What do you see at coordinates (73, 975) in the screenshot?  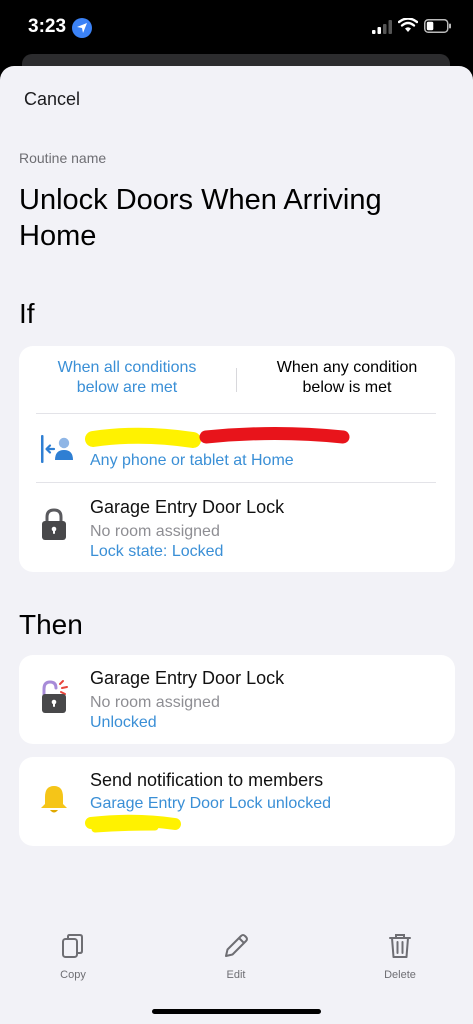 I see `copy-label: Copy` at bounding box center [73, 975].